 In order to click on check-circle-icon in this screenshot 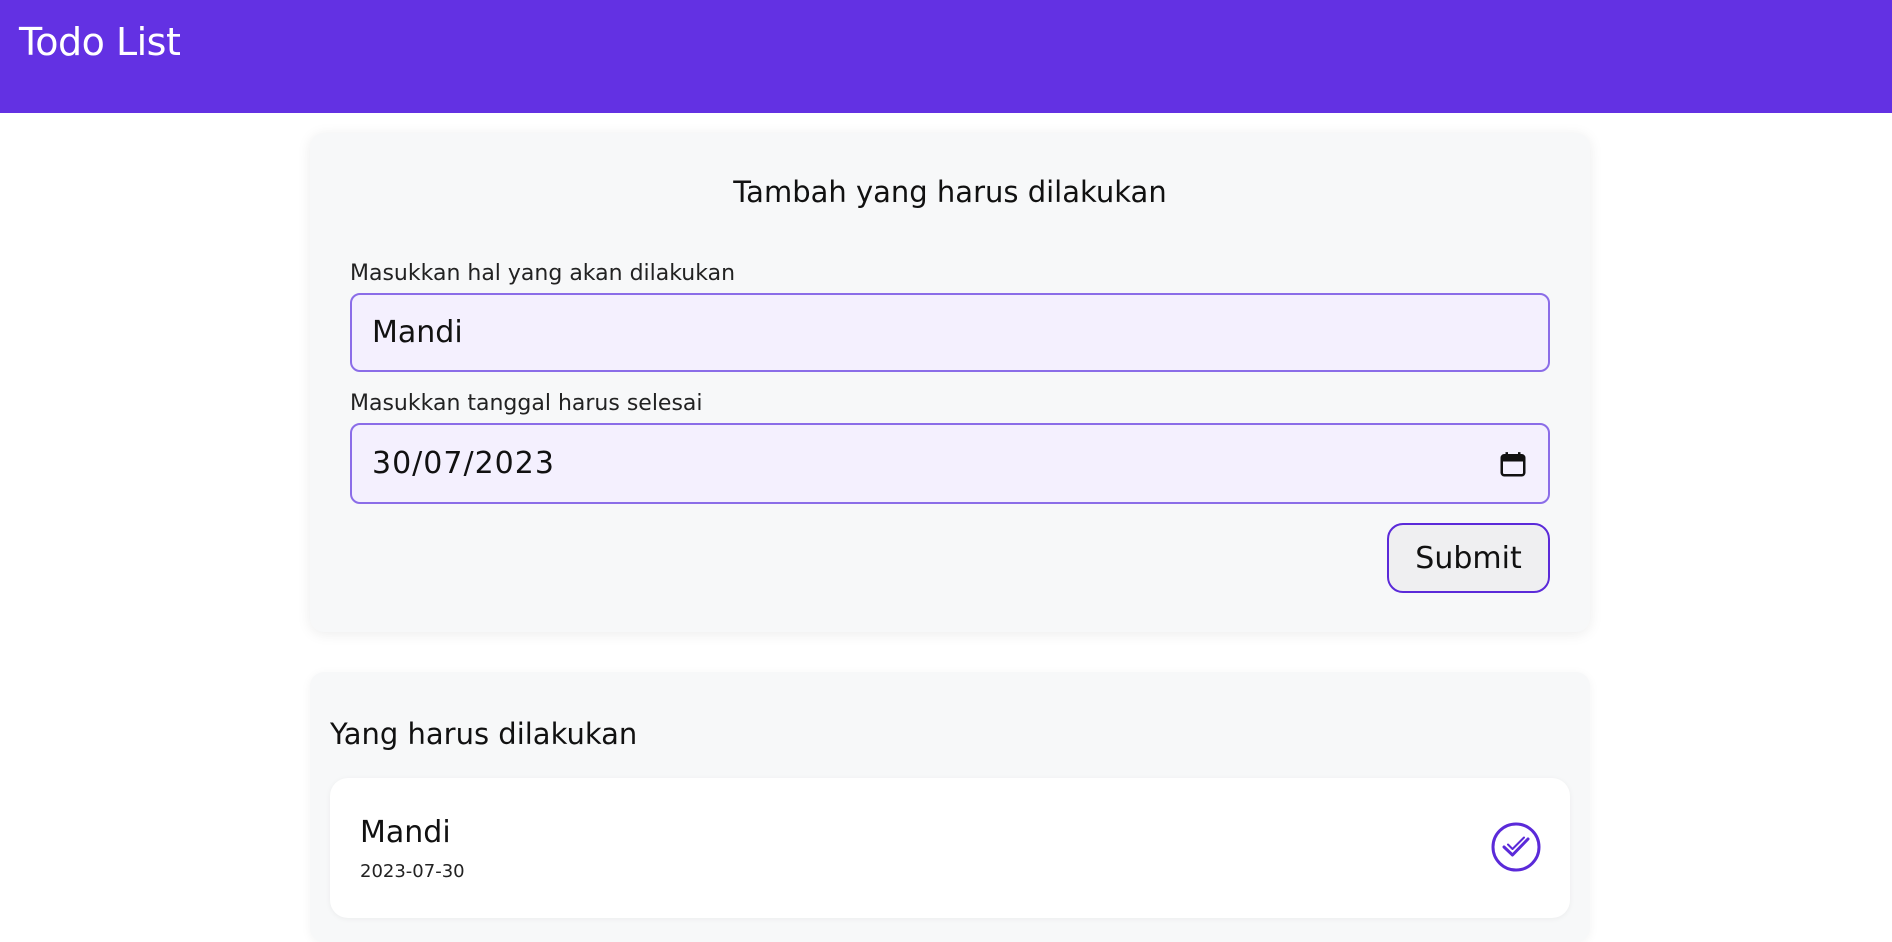, I will do `click(1516, 847)`.